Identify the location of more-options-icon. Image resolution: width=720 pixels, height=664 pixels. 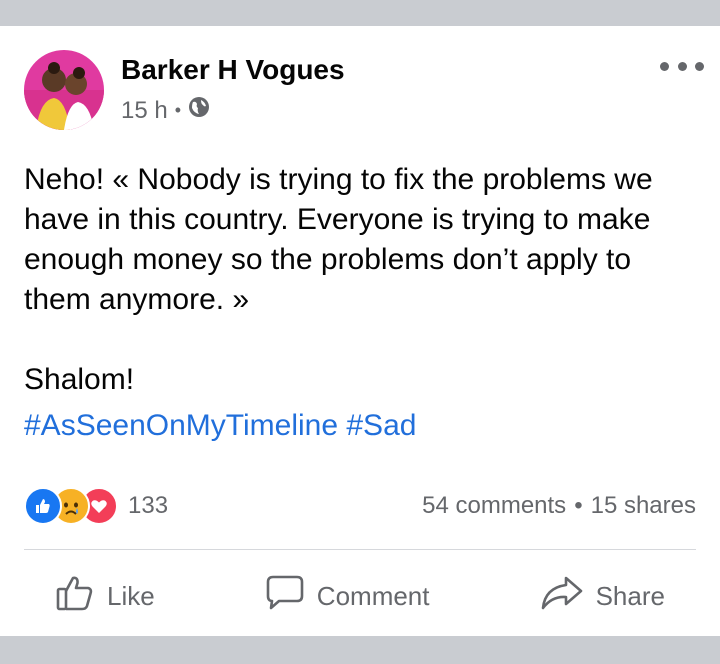
(682, 66).